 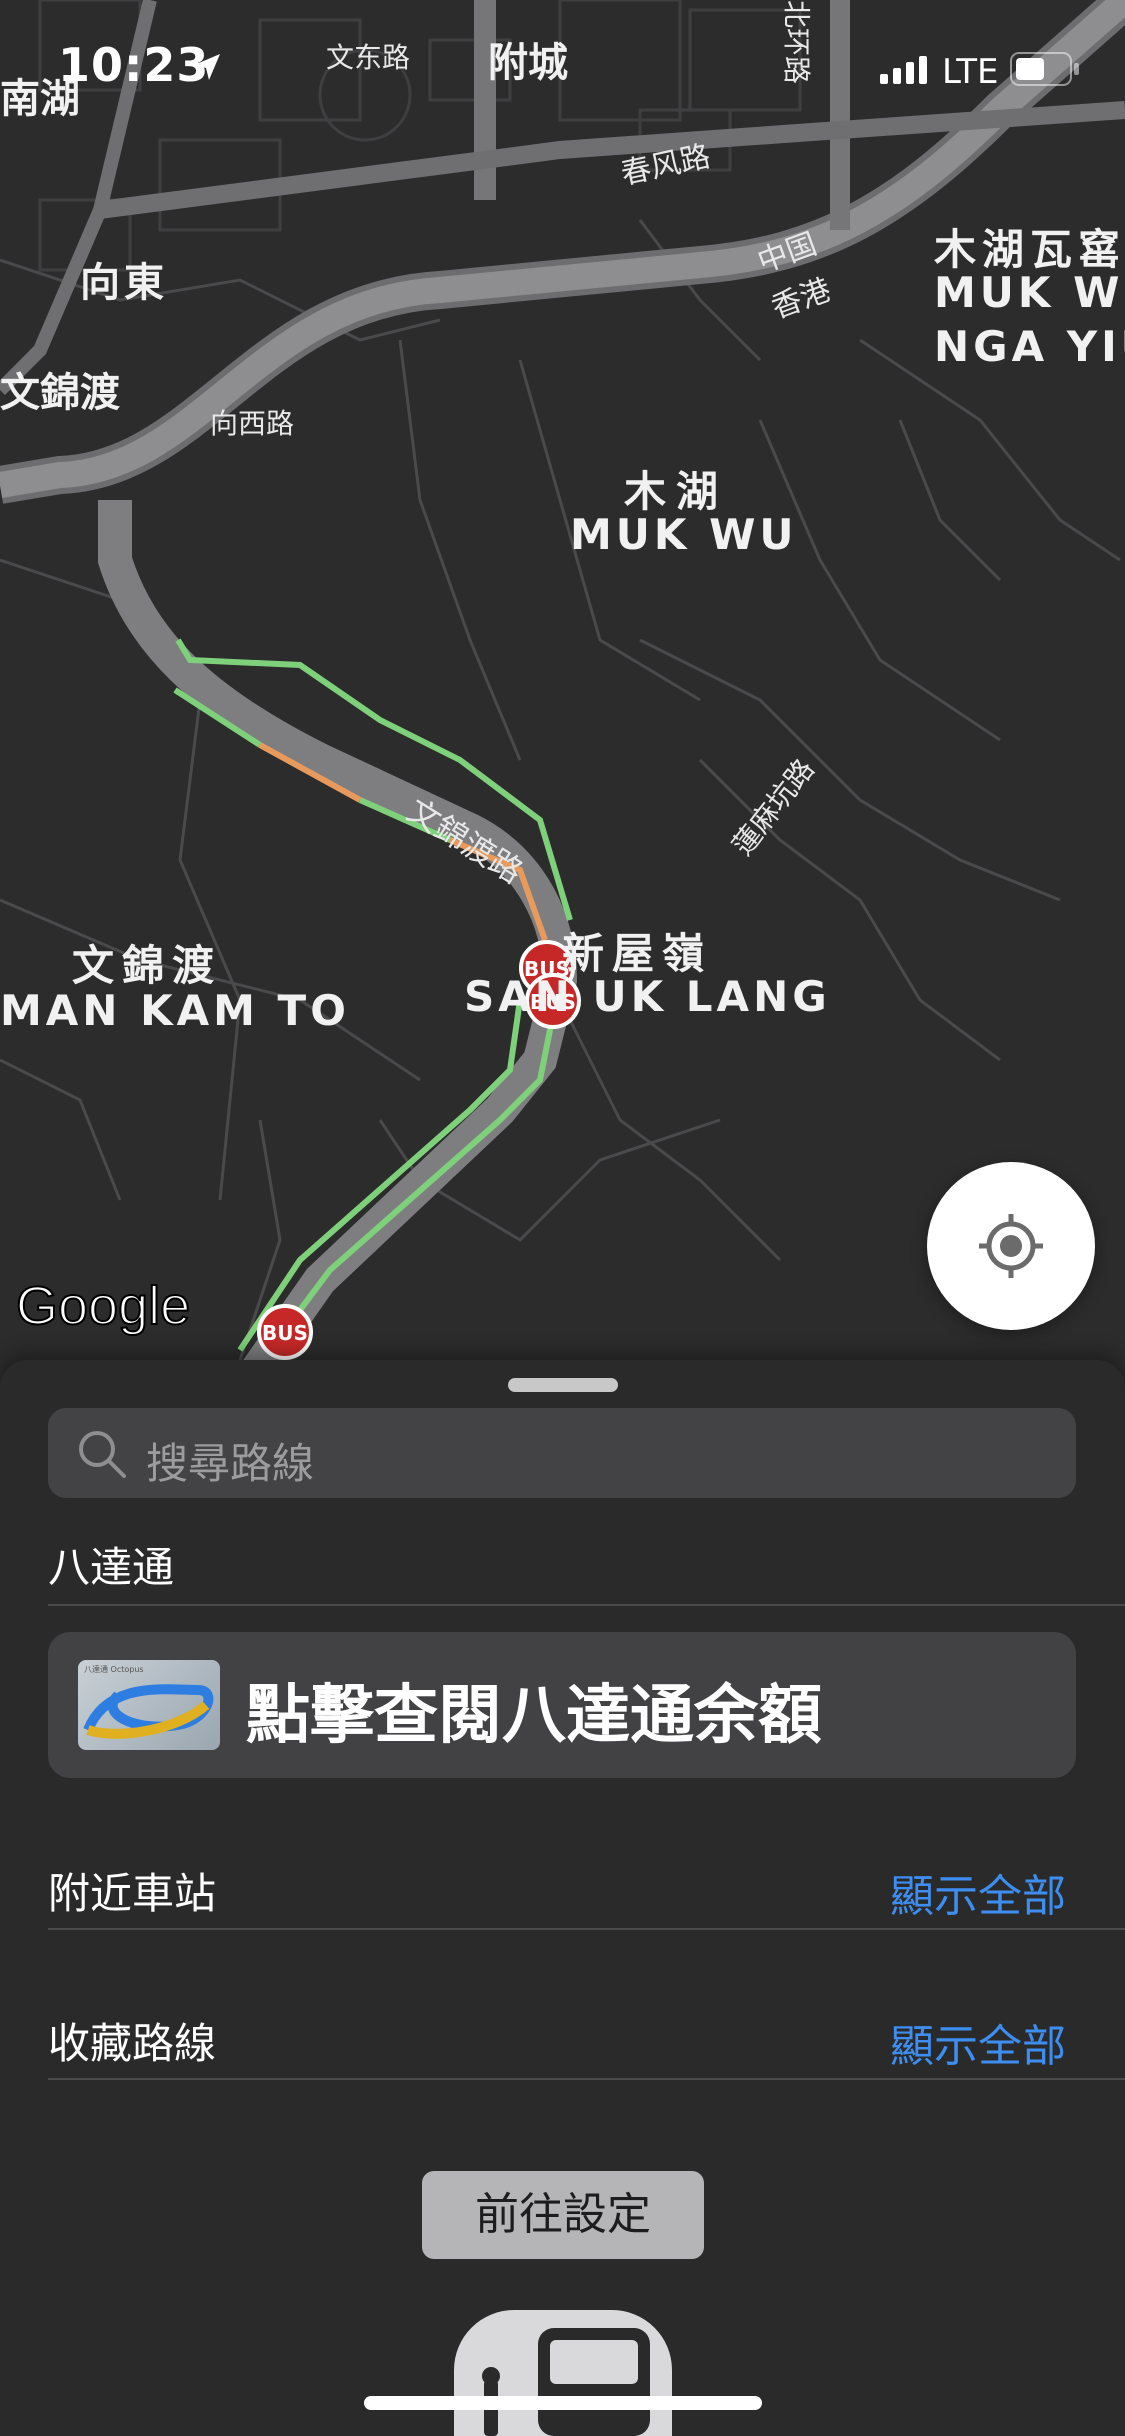 I want to click on crosshair-icon, so click(x=1011, y=1246).